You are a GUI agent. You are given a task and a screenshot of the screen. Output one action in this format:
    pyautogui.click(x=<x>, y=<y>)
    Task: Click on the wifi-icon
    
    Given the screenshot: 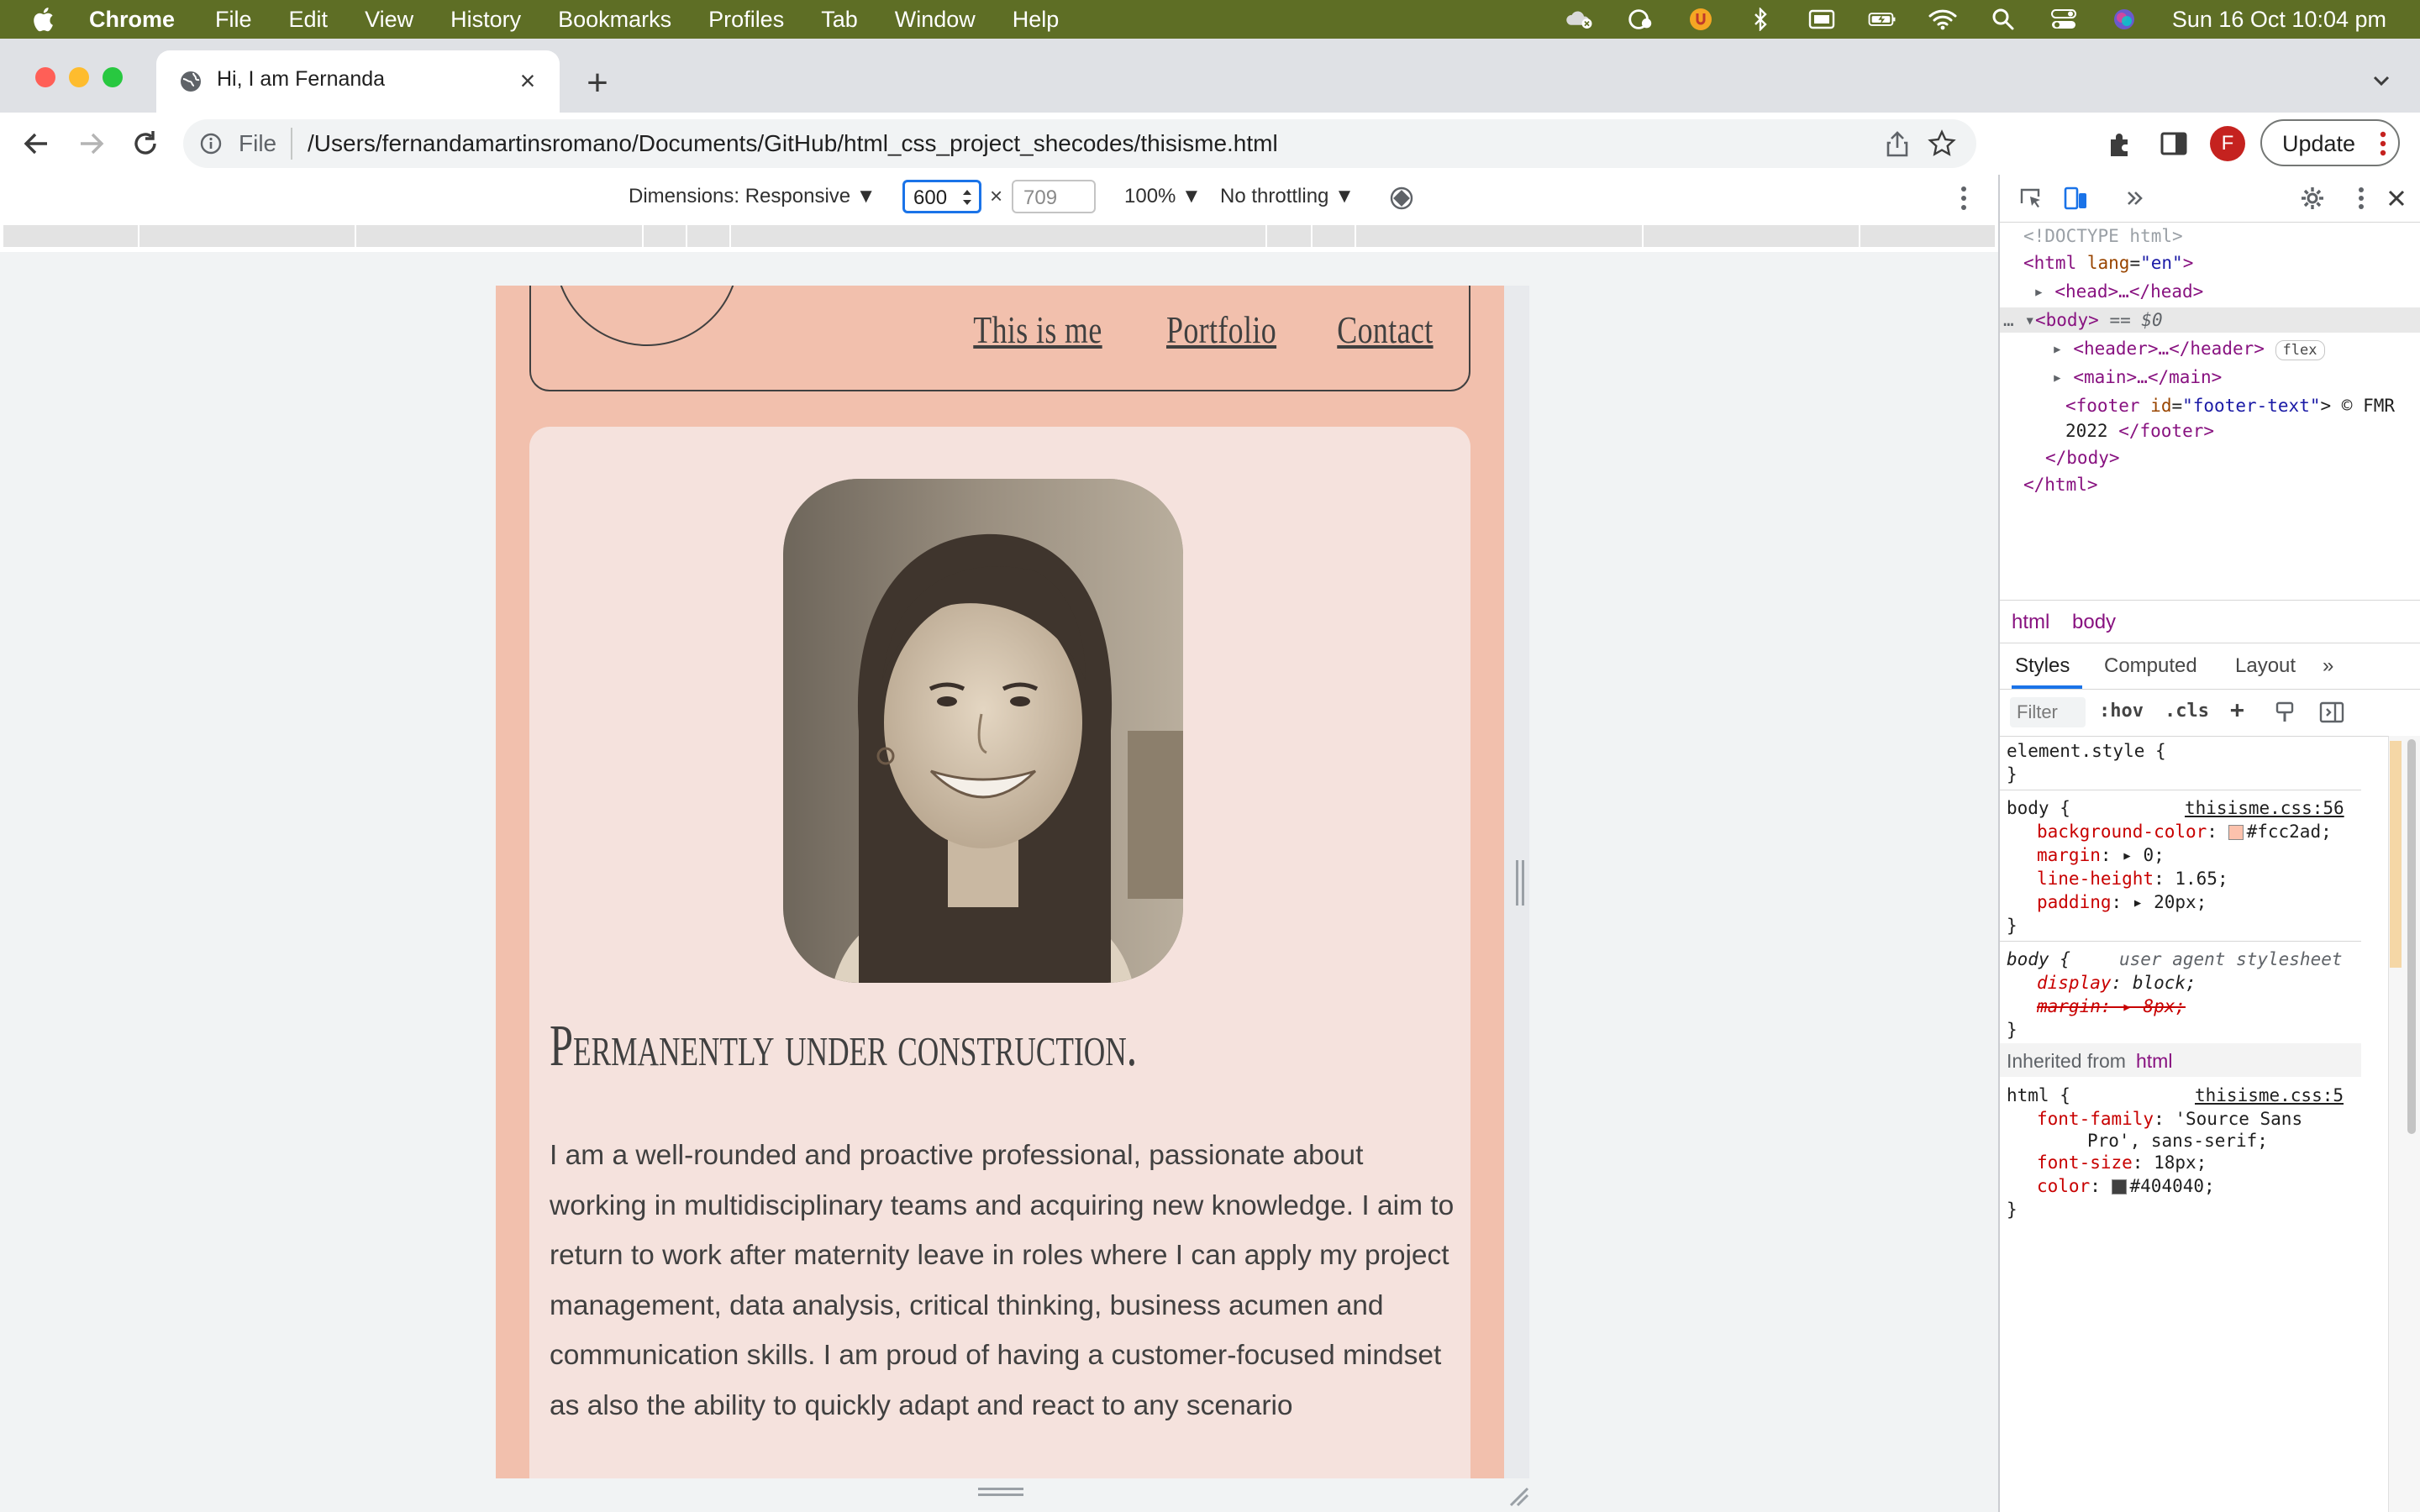 What is the action you would take?
    pyautogui.click(x=1942, y=19)
    